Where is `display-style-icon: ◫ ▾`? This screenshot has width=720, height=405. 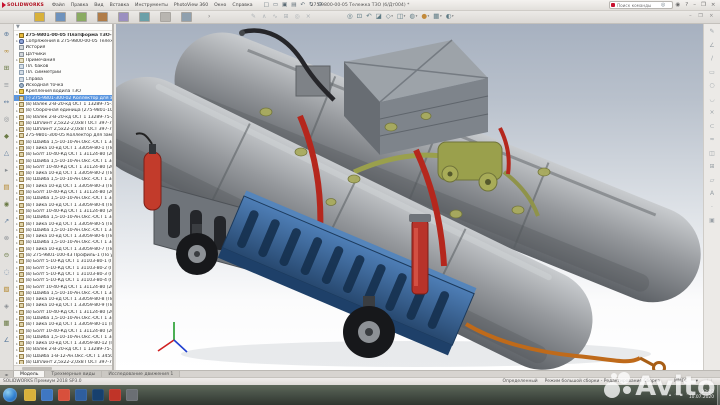
display-style-icon: ◫ ▾ is located at coordinates (401, 16).